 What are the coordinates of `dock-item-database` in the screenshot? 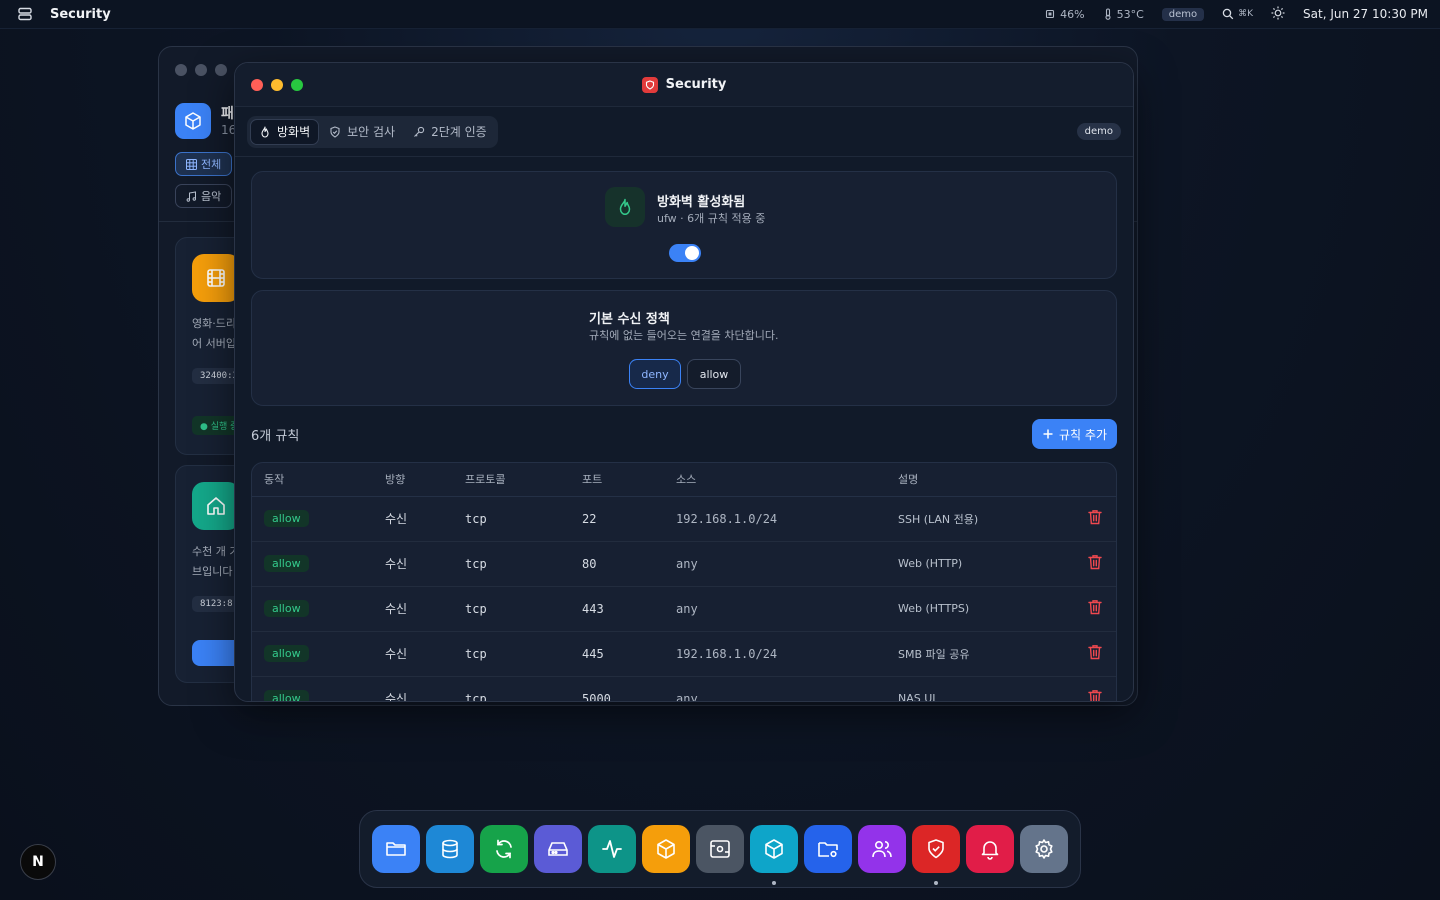 It's located at (450, 849).